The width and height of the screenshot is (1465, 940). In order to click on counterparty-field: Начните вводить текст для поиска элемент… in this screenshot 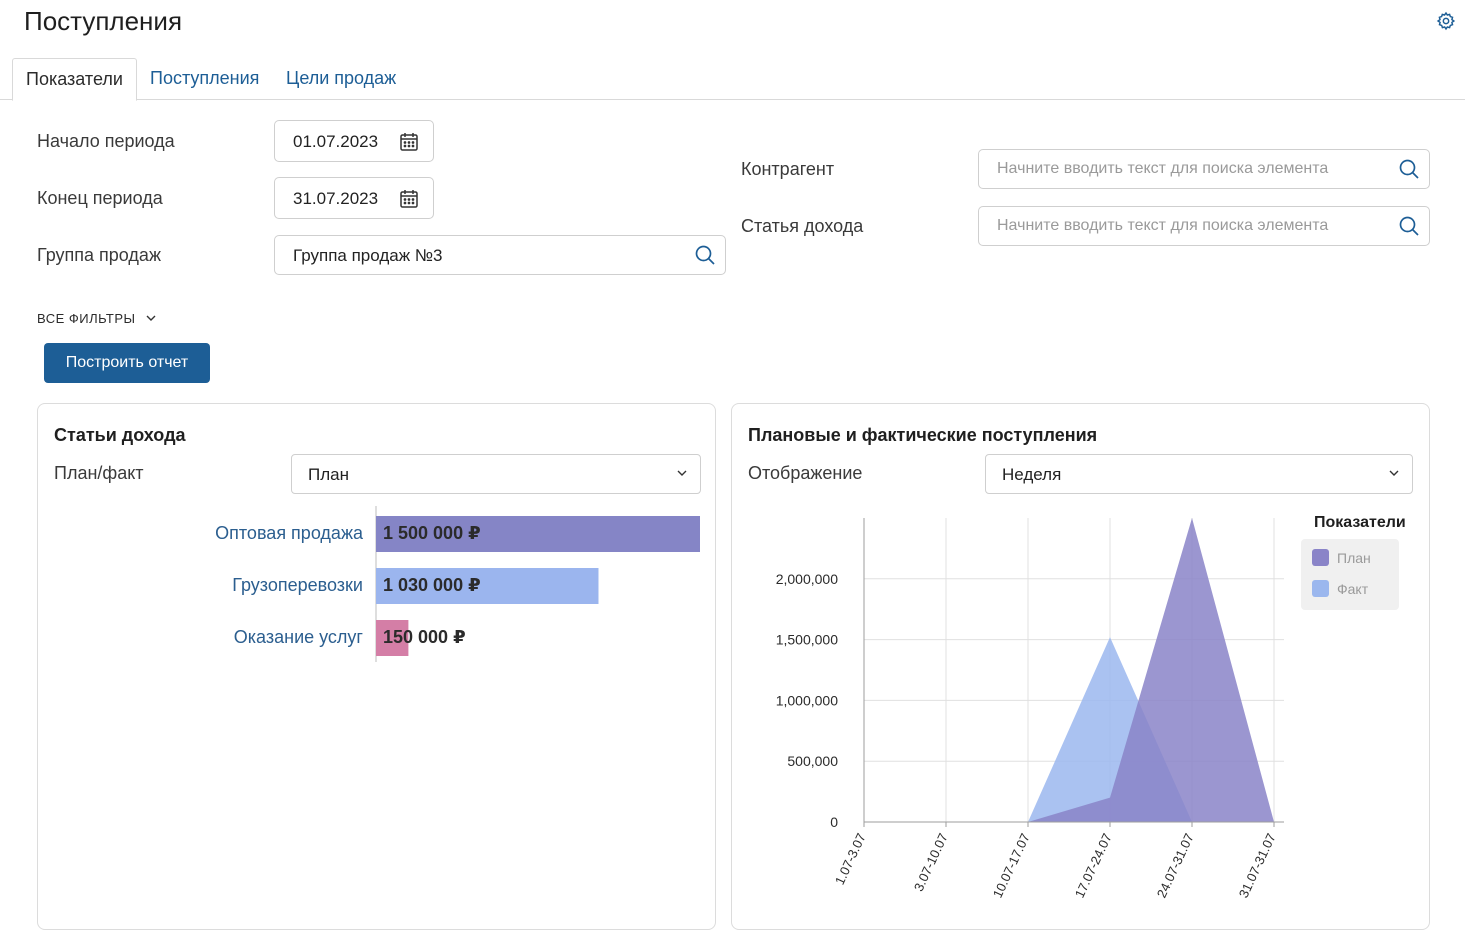, I will do `click(1204, 169)`.